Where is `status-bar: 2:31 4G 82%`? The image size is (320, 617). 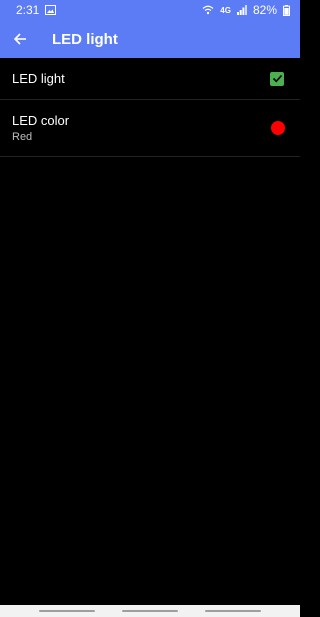
status-bar: 2:31 4G 82% is located at coordinates (150, 10).